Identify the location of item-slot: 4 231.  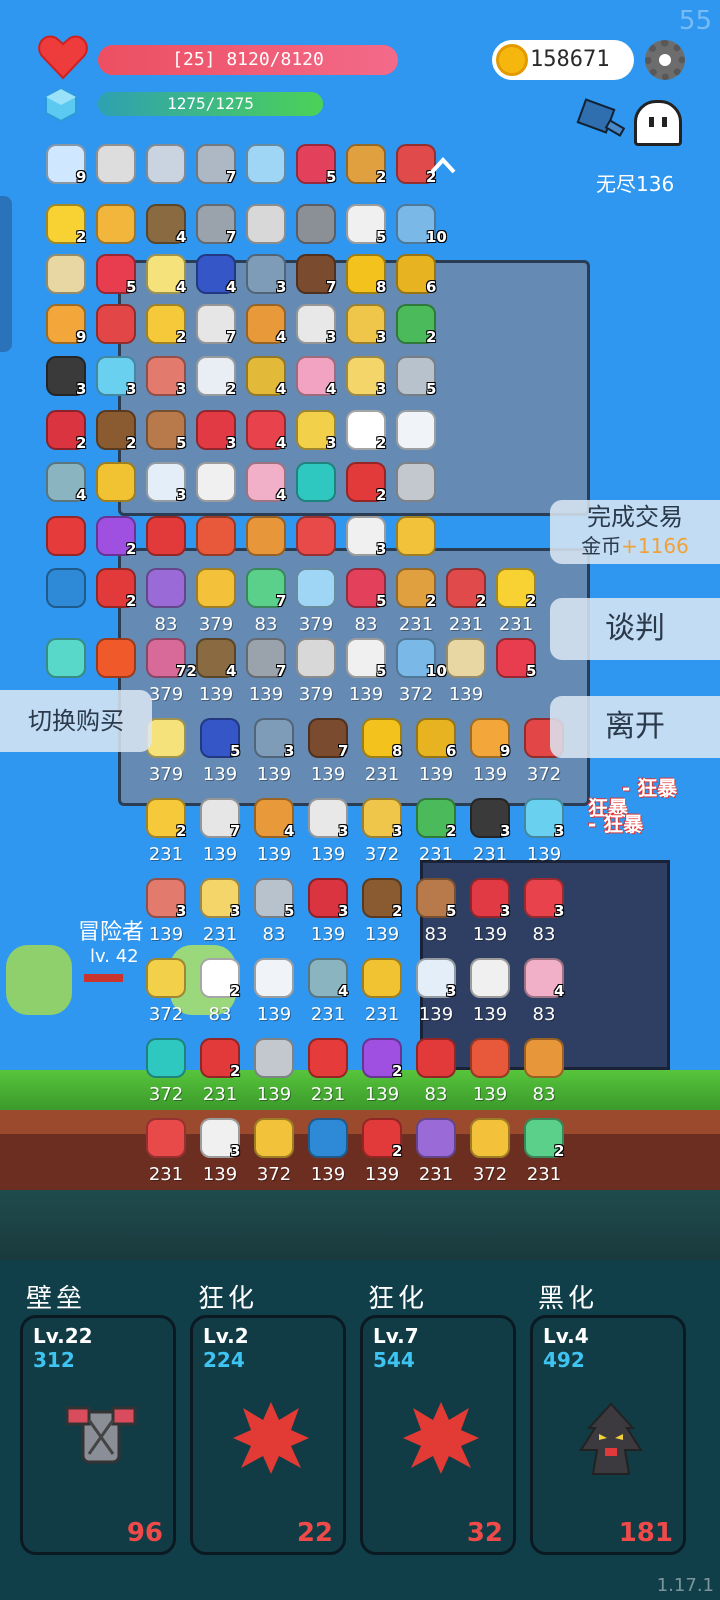
(329, 996).